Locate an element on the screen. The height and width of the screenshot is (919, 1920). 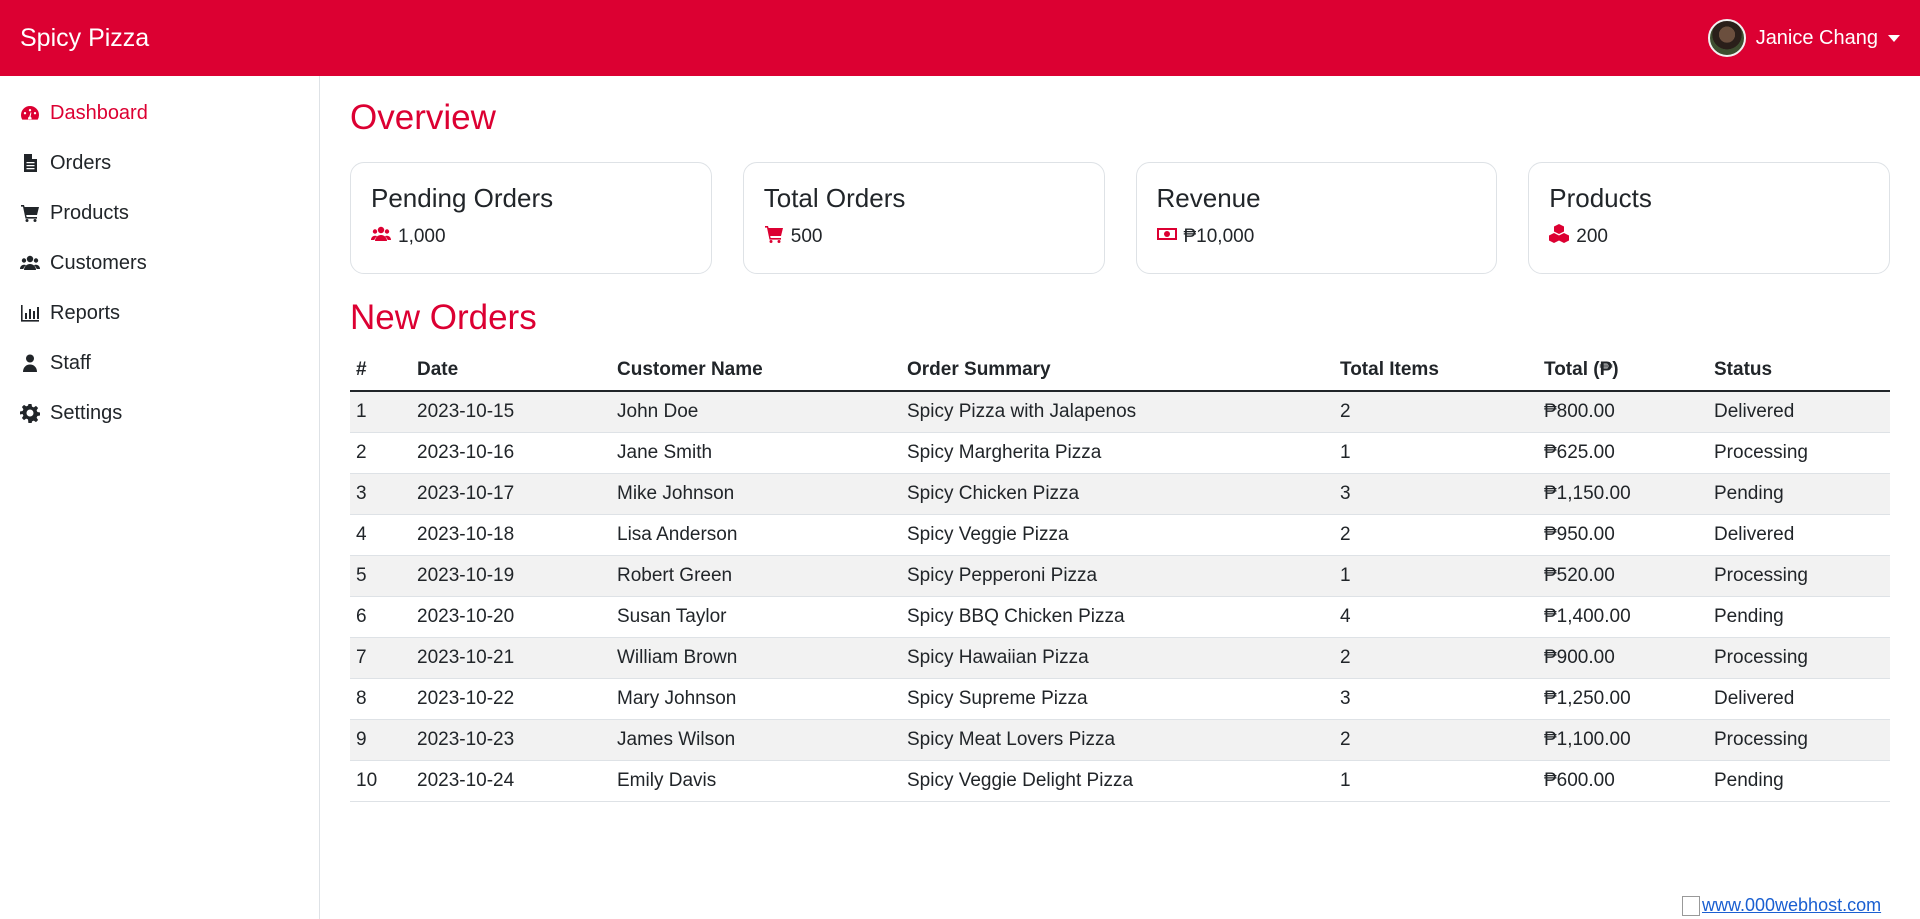
table-cell: ₱800.00 is located at coordinates (1623, 412).